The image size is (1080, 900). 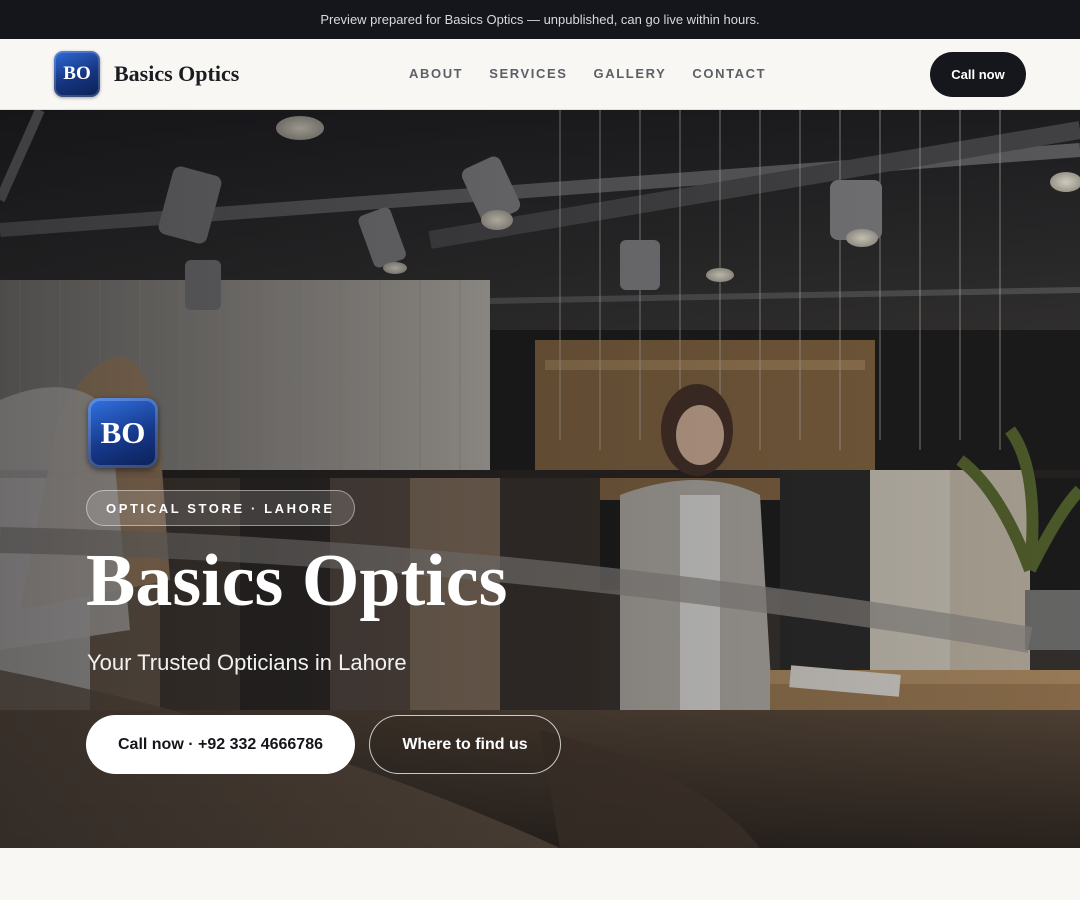 I want to click on hero-logo-text: BO, so click(x=123, y=432).